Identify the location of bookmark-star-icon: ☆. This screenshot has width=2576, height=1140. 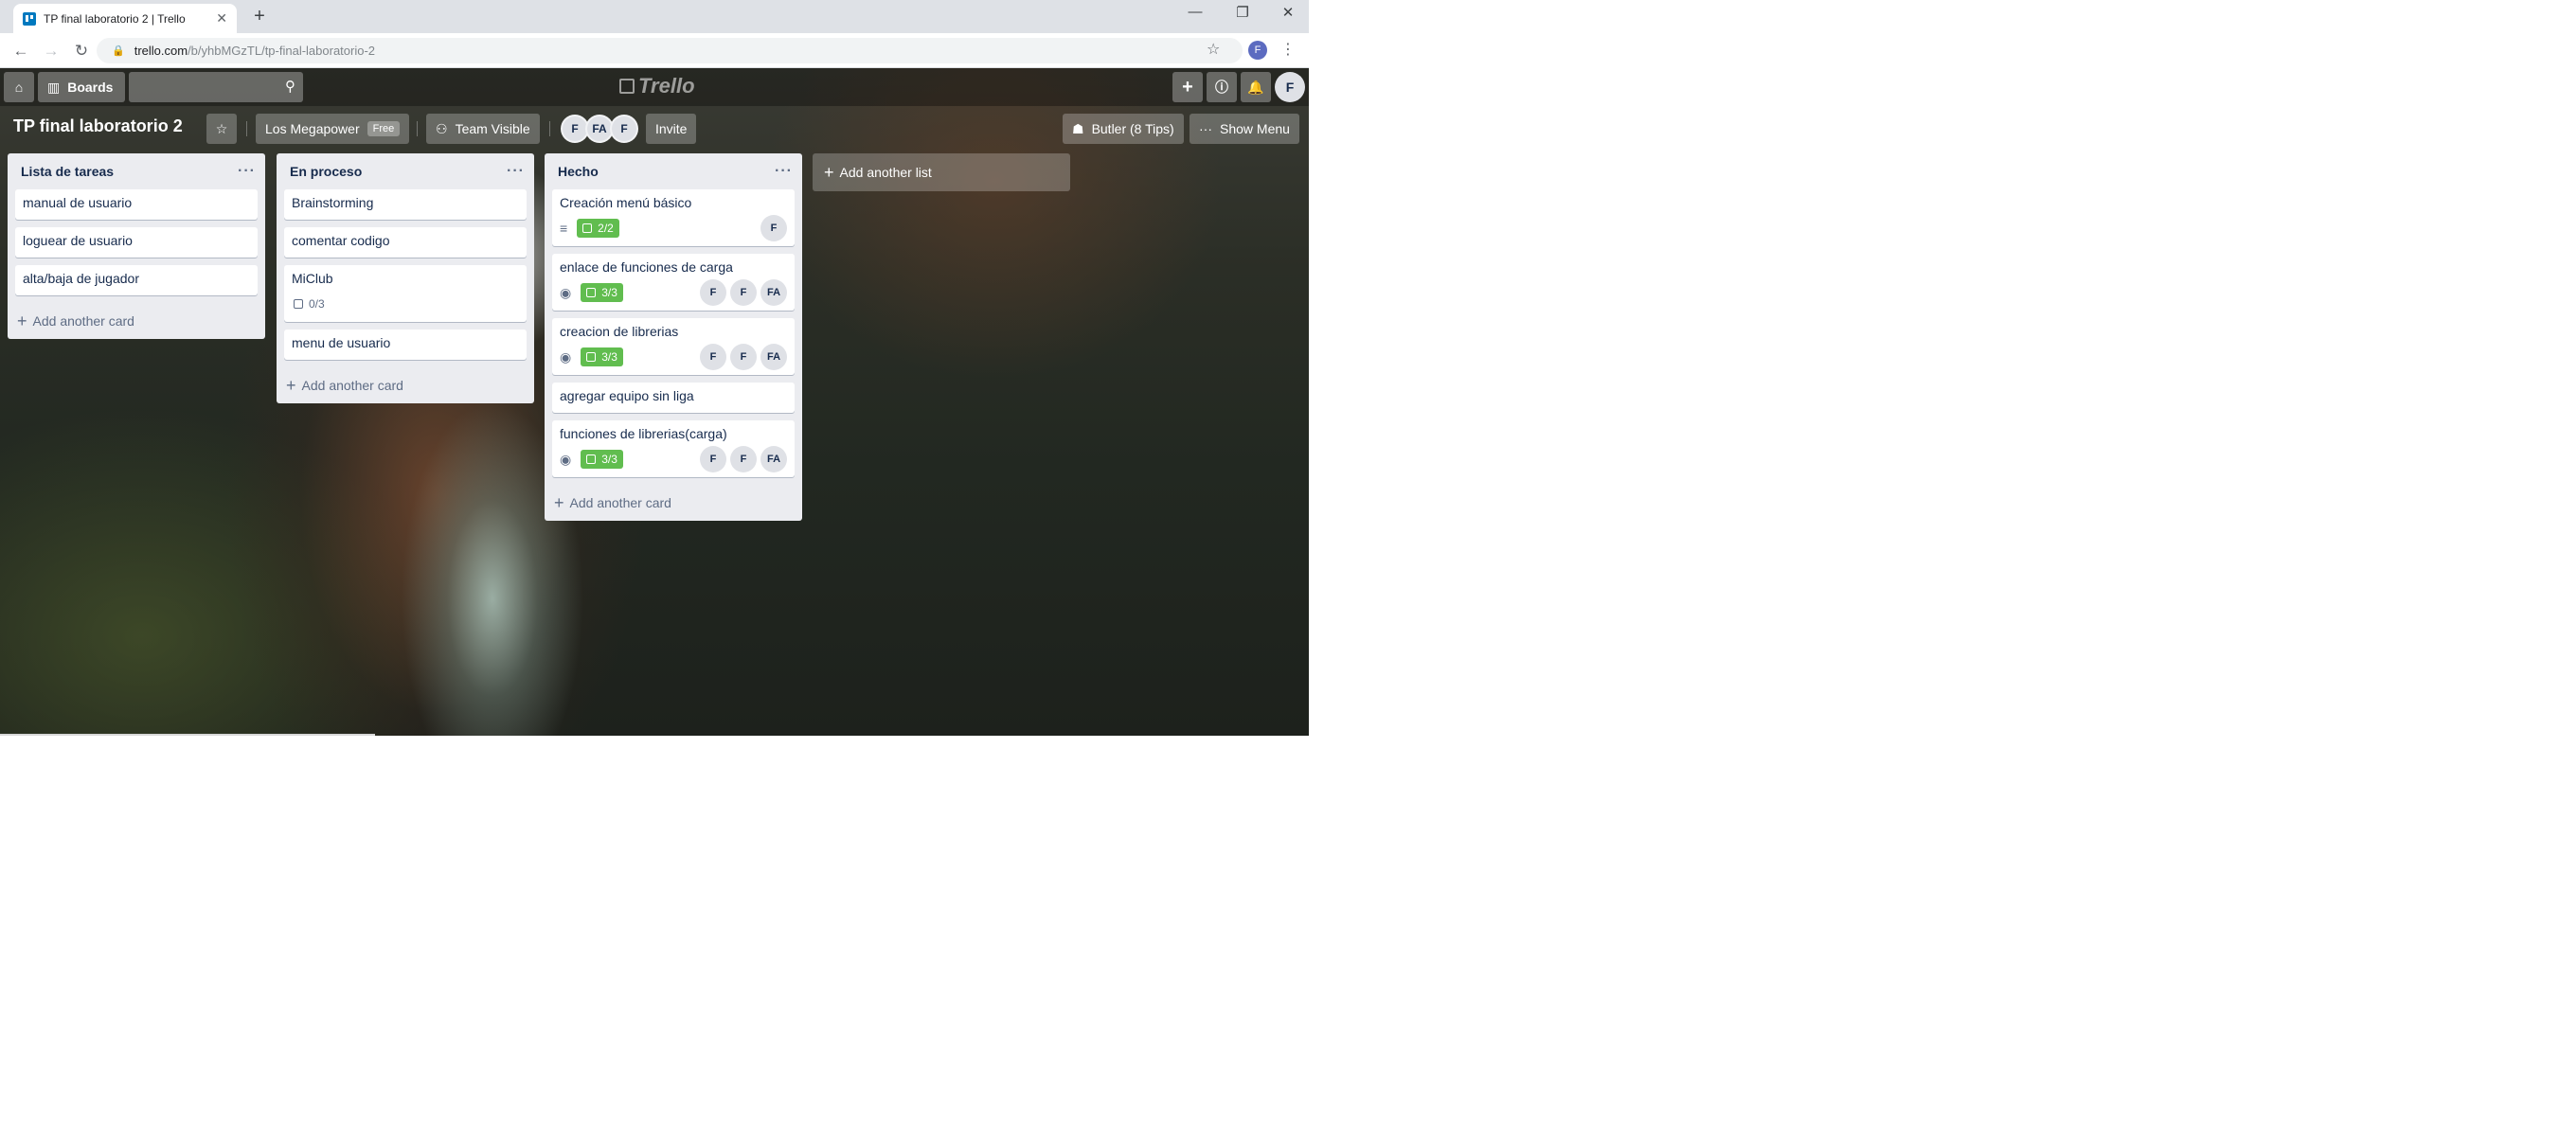
(1213, 49).